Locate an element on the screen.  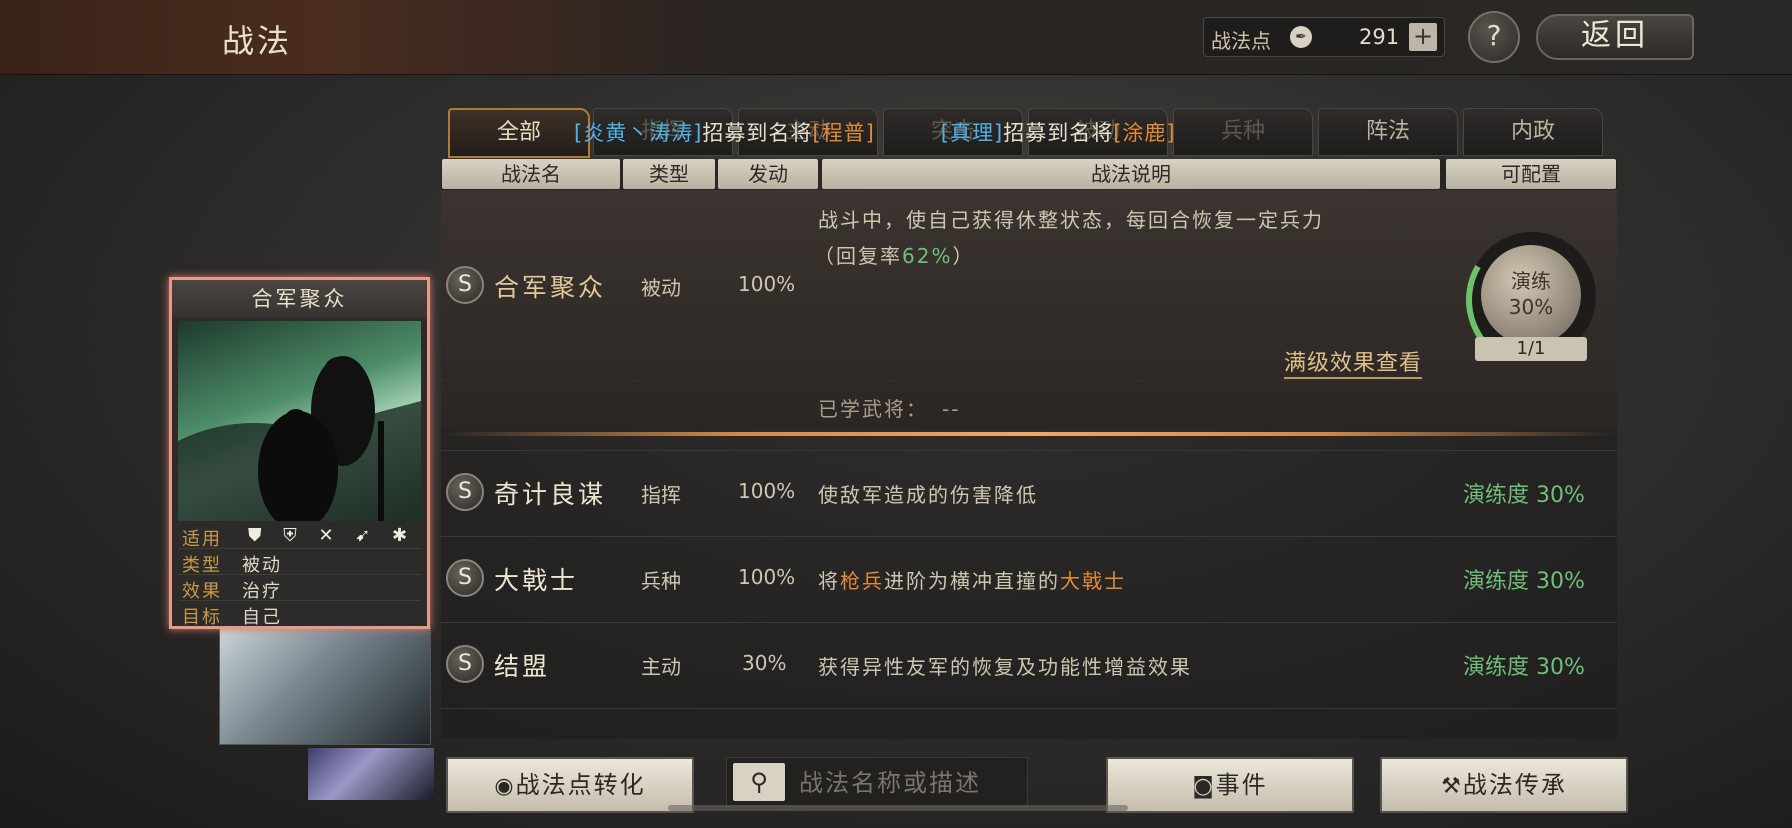
ticker-general-1: [程普] is located at coordinates (843, 133).